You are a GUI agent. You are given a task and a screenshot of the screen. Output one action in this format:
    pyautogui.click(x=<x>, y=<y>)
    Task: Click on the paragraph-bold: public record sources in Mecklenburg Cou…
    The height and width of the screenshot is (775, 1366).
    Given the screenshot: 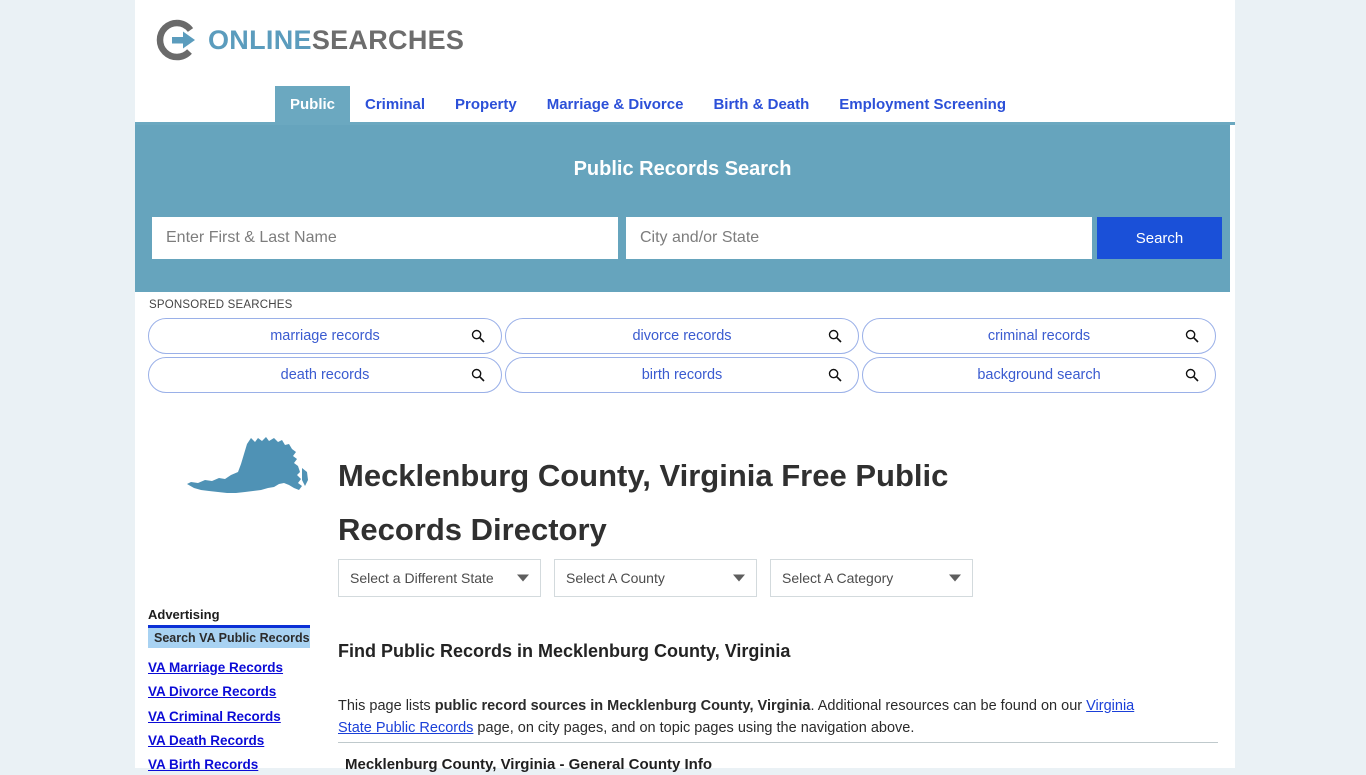 What is the action you would take?
    pyautogui.click(x=622, y=705)
    